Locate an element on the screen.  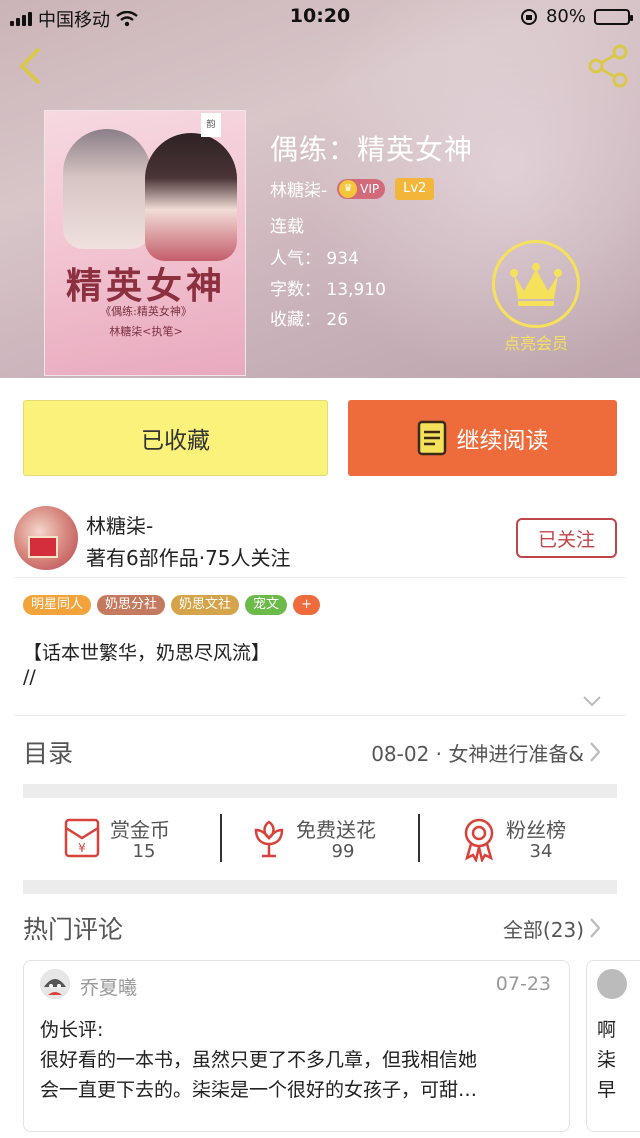
commenter-name: 乔夏曦 is located at coordinates (108, 986).